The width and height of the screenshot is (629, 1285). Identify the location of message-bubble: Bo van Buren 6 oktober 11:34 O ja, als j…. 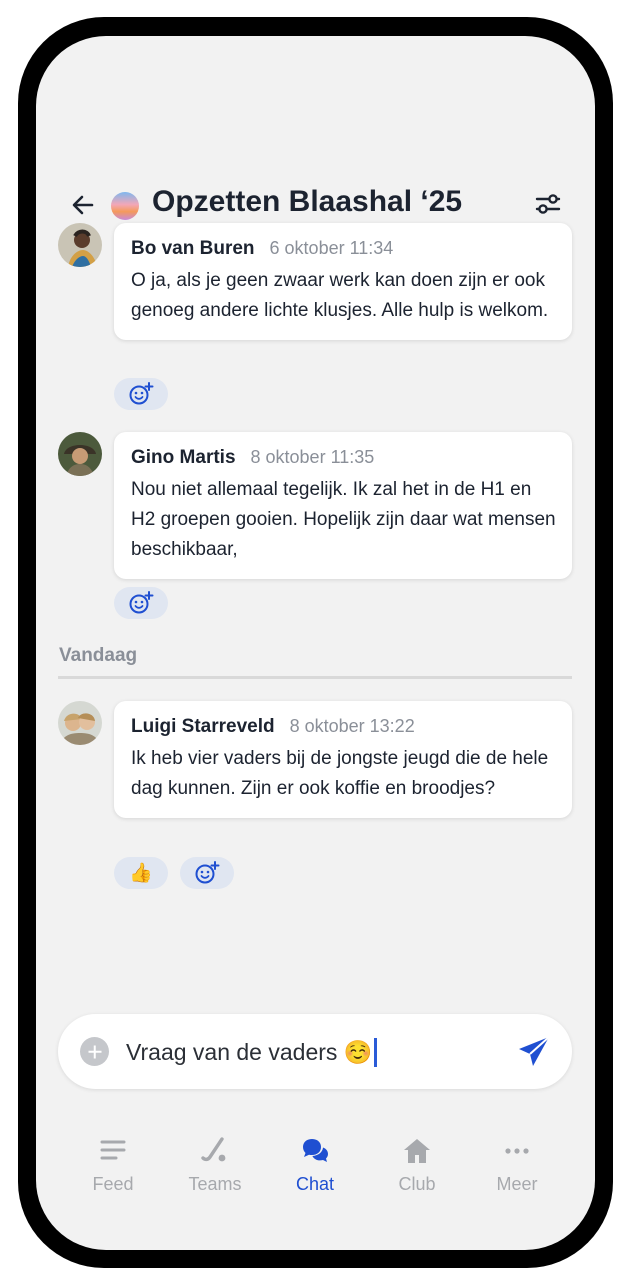
(343, 281).